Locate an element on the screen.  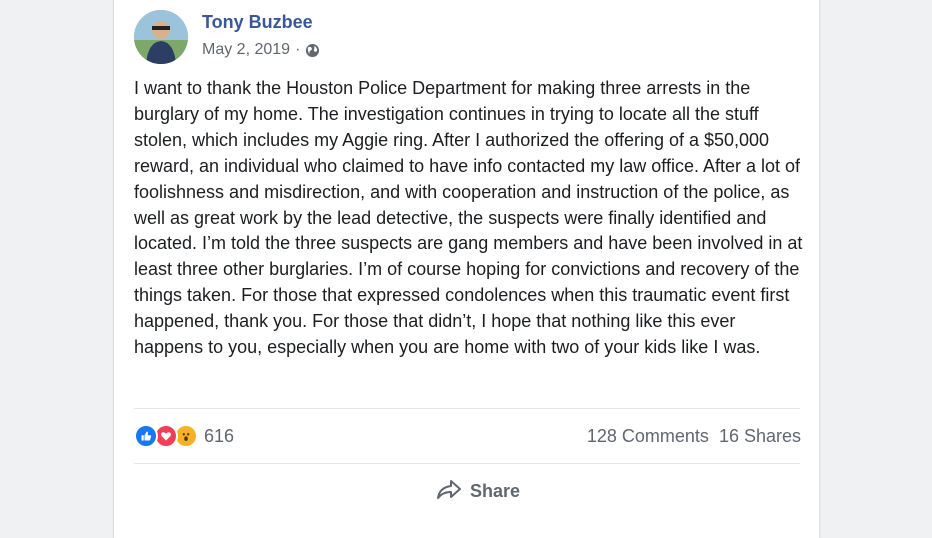
like-icon is located at coordinates (146, 436).